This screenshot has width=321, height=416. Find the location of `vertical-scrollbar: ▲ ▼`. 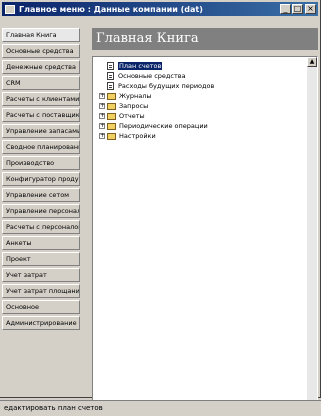

vertical-scrollbar: ▲ ▼ is located at coordinates (312, 233).